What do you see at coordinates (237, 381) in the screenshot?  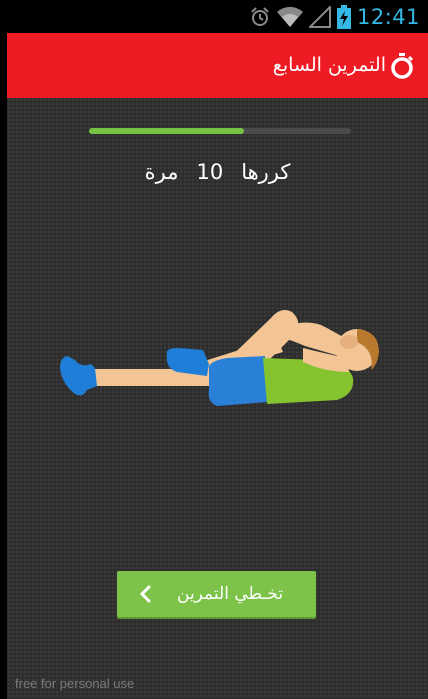 I see `shorts` at bounding box center [237, 381].